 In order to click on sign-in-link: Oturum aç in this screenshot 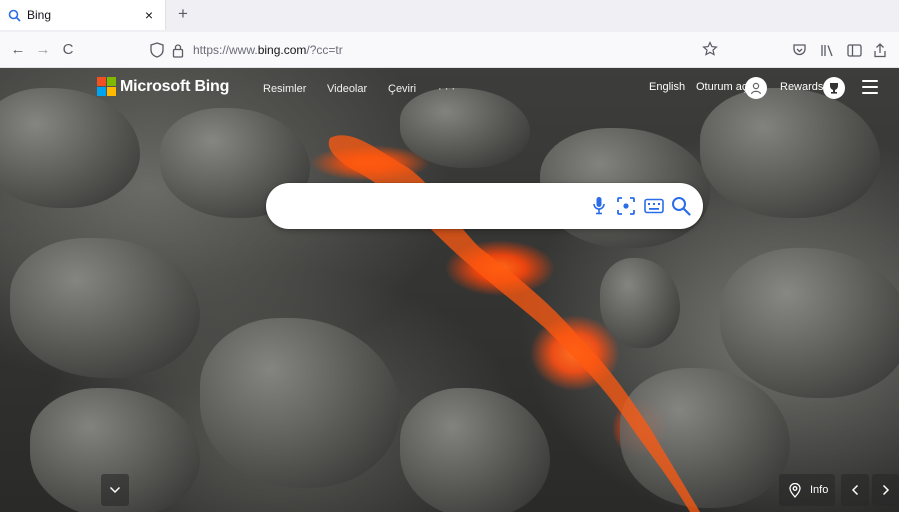, I will do `click(721, 87)`.